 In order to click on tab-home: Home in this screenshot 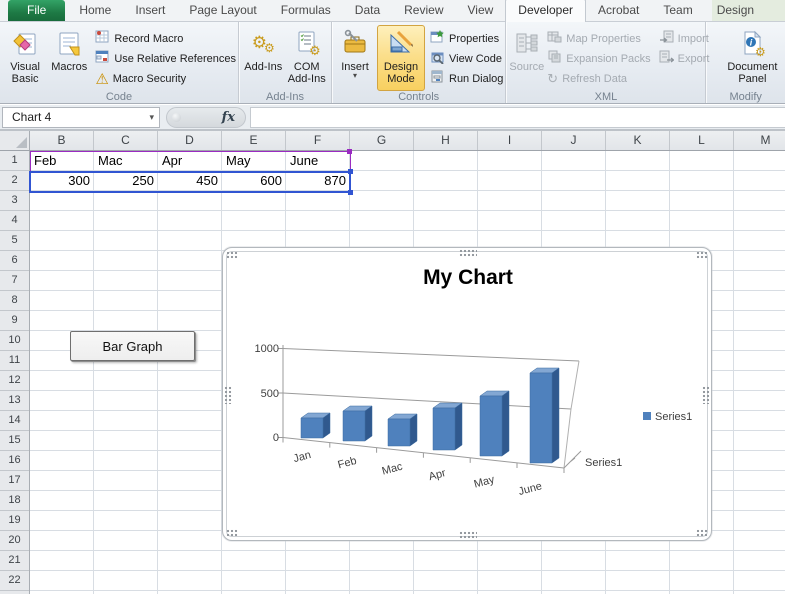, I will do `click(95, 10)`.